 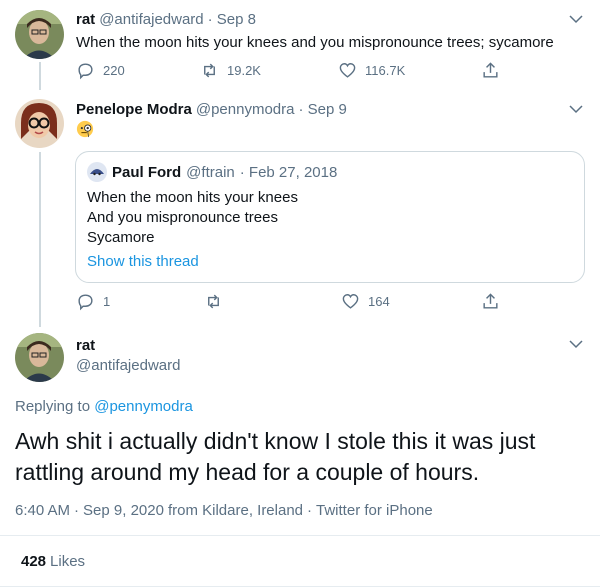 I want to click on replying-to: Replying to @pennymodra, so click(x=104, y=406).